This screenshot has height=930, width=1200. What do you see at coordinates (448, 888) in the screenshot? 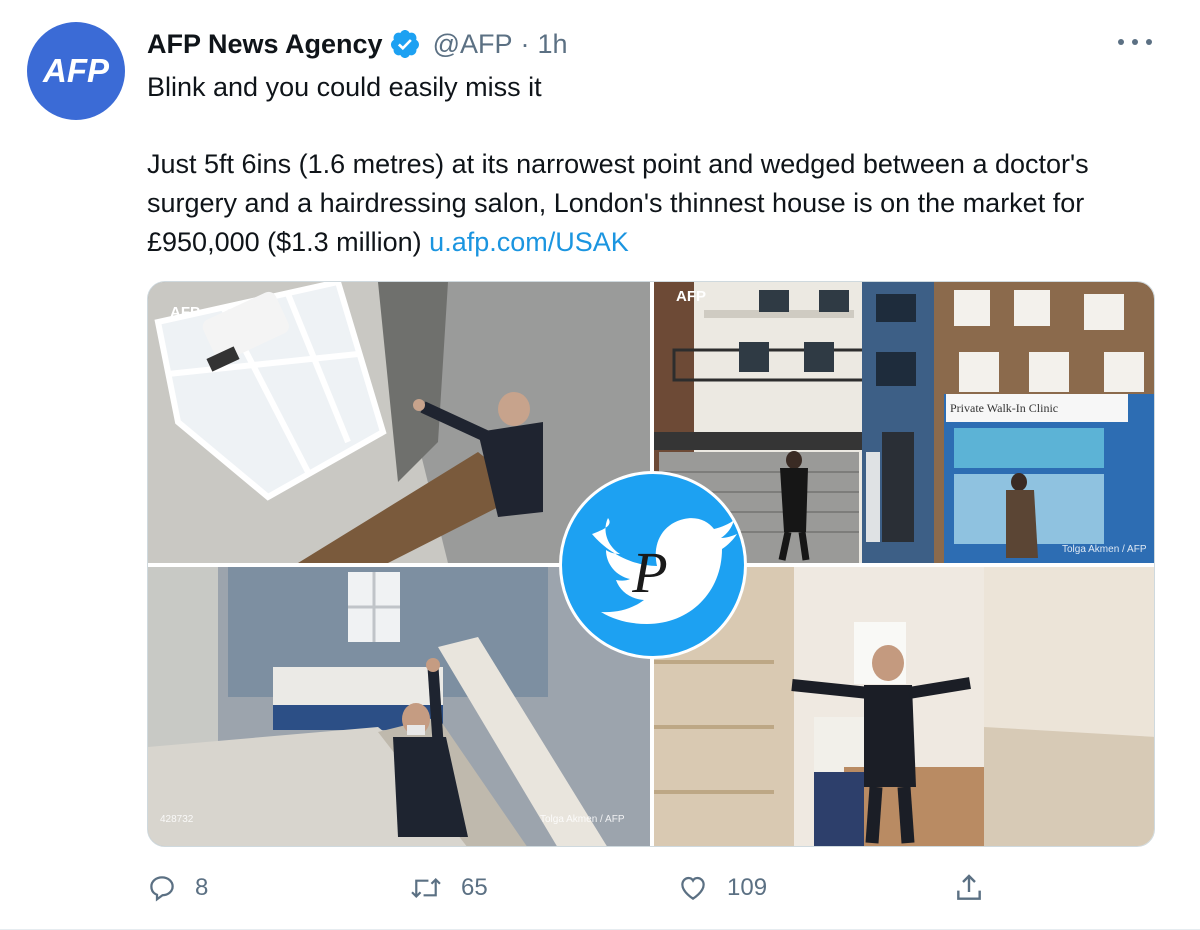
I see `retweet-button: 65` at bounding box center [448, 888].